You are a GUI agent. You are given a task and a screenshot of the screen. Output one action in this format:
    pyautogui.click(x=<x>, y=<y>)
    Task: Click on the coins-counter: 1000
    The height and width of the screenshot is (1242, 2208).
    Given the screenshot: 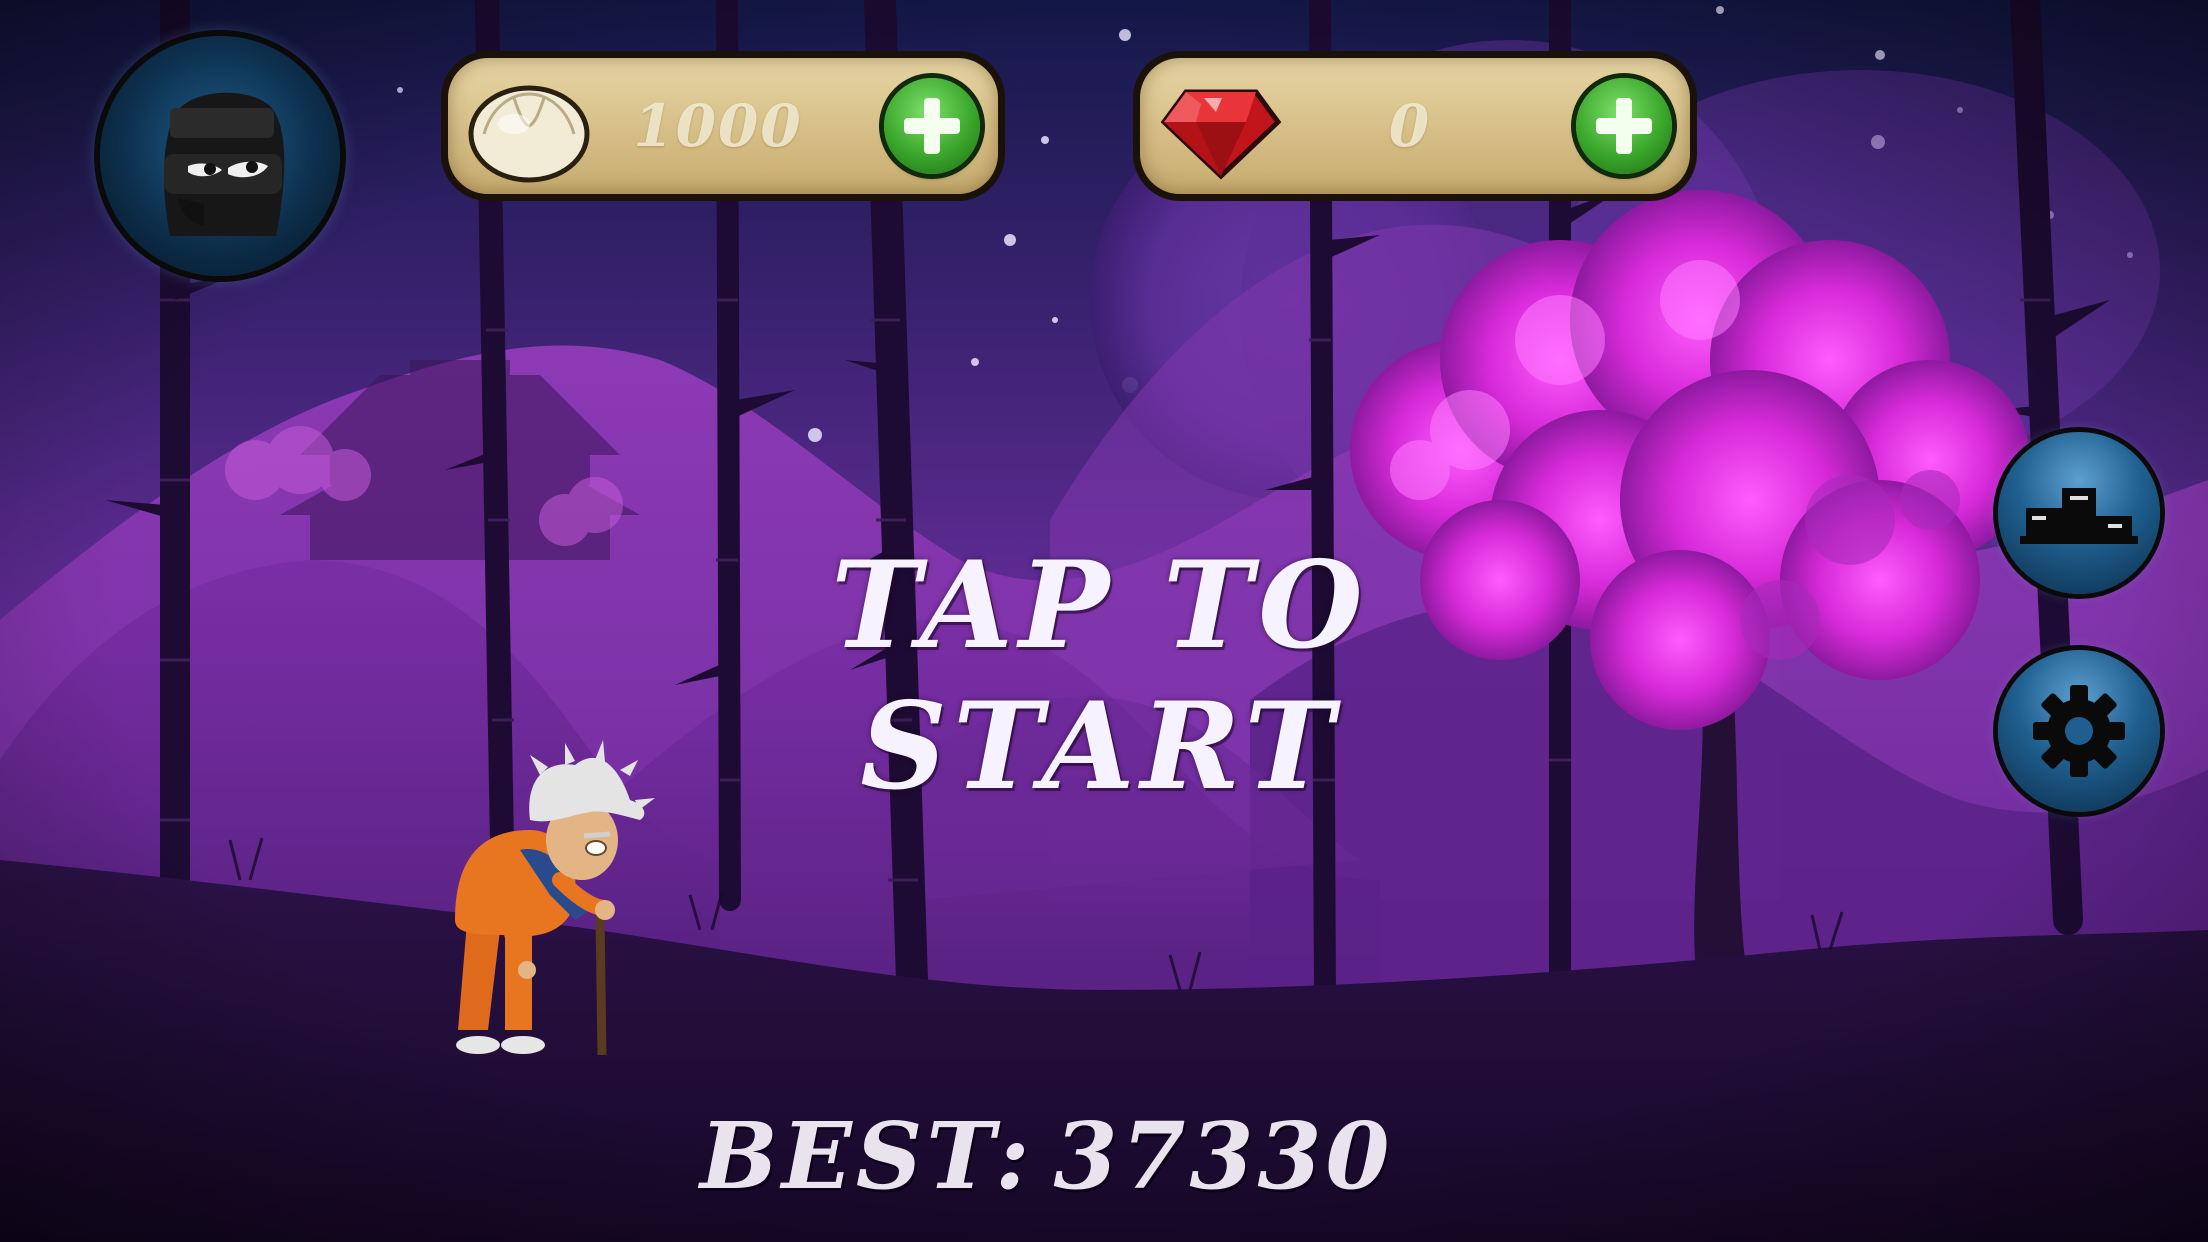 What is the action you would take?
    pyautogui.click(x=723, y=126)
    